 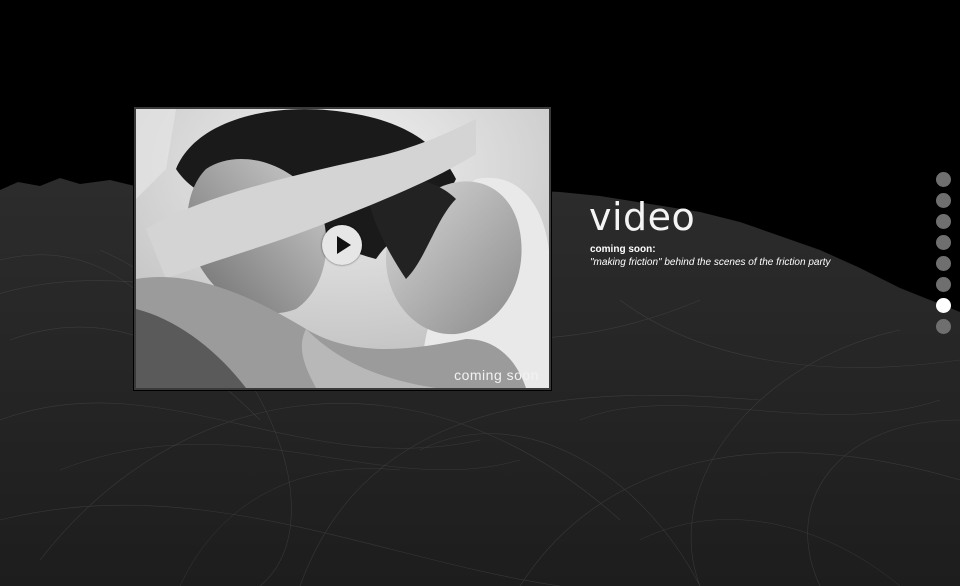 What do you see at coordinates (623, 249) in the screenshot?
I see `section-subhead: coming soon:` at bounding box center [623, 249].